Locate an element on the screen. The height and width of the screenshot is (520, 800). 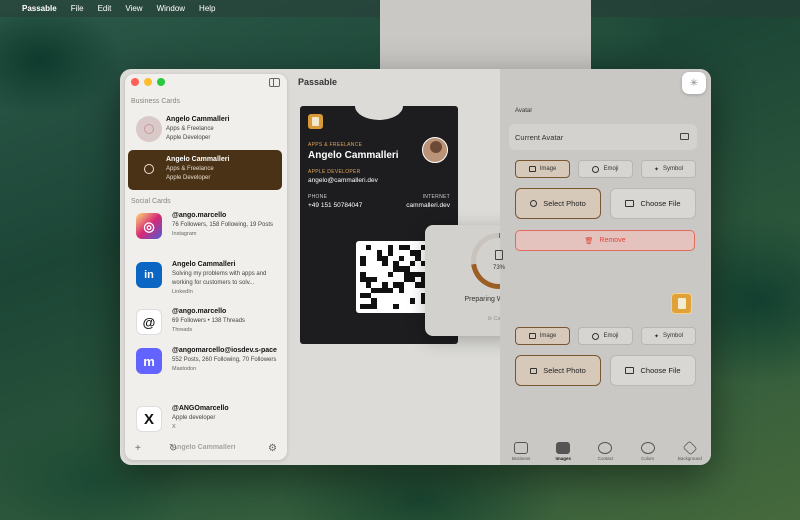
social-cards-header: Social Cards is located at coordinates (151, 201).